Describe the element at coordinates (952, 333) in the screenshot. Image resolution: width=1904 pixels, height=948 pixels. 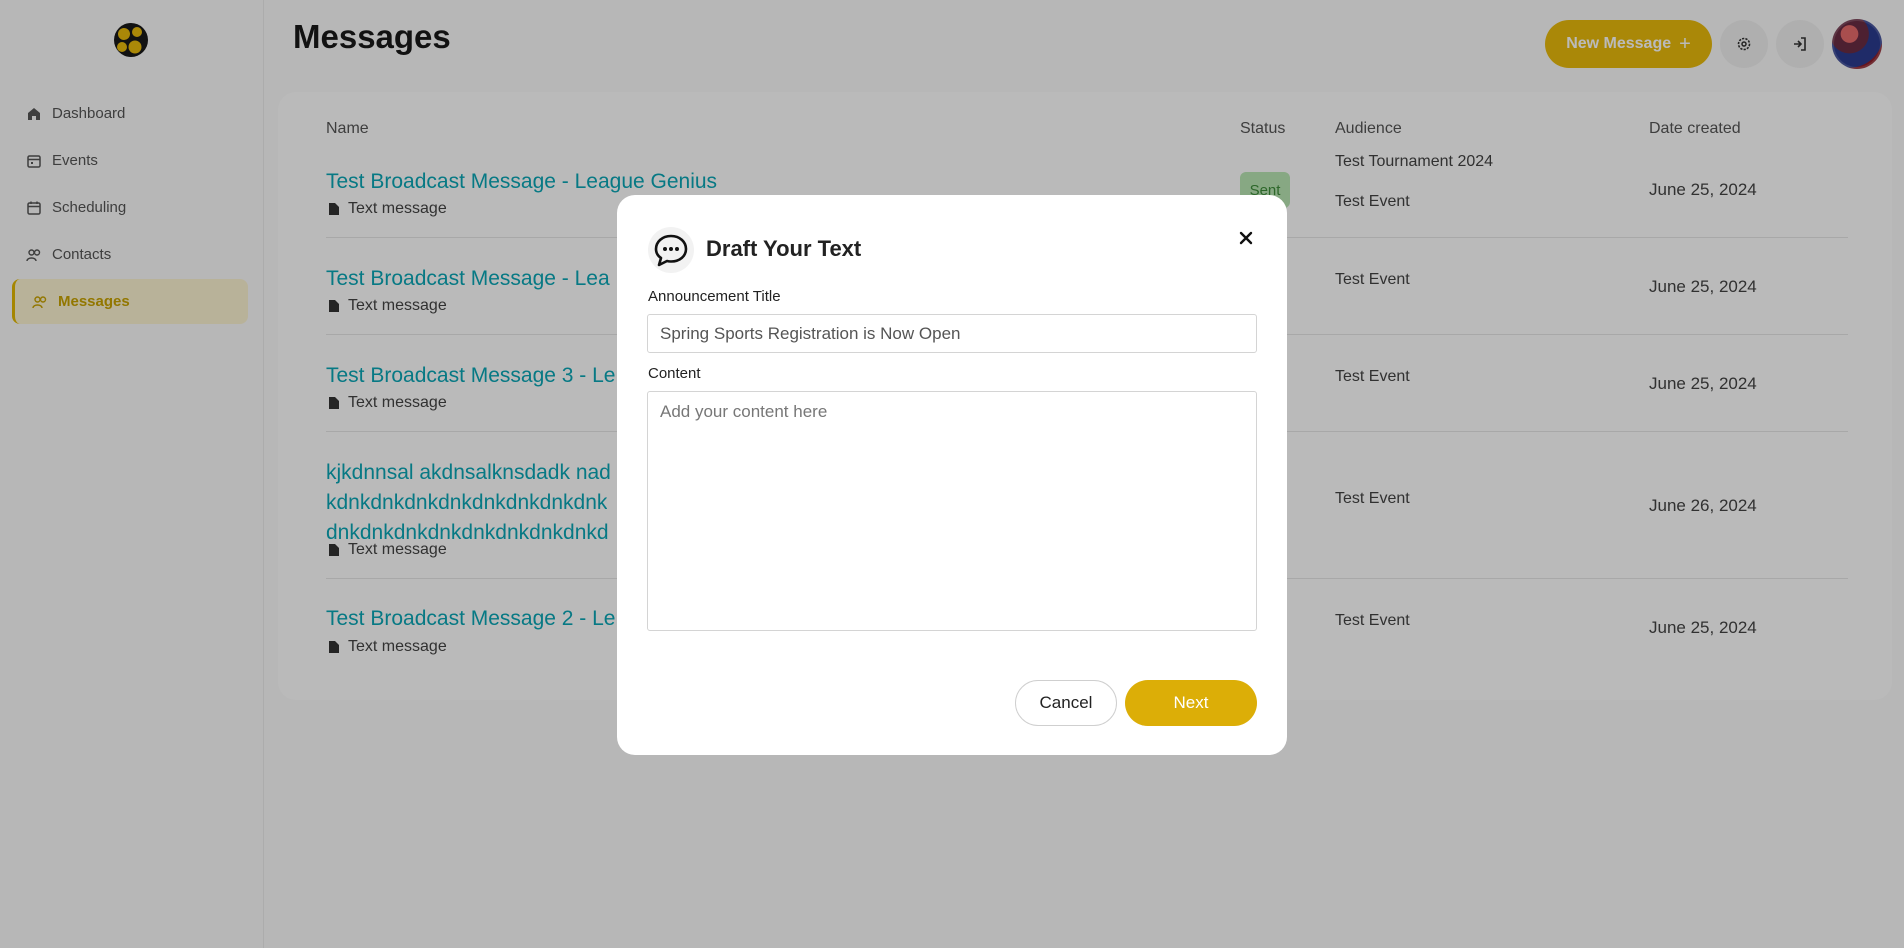
I see `announcement-title-input` at that location.